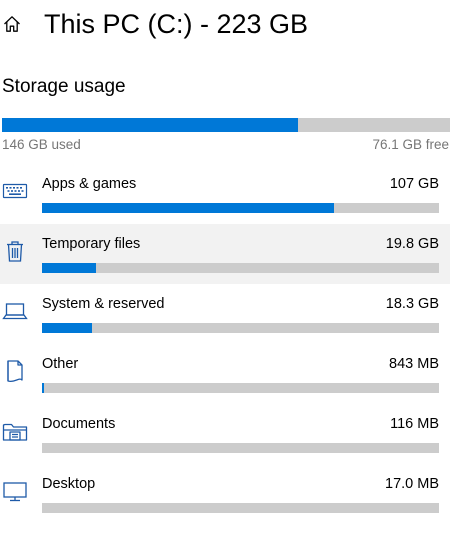  I want to click on used-space-label: 146 GB used, so click(41, 144).